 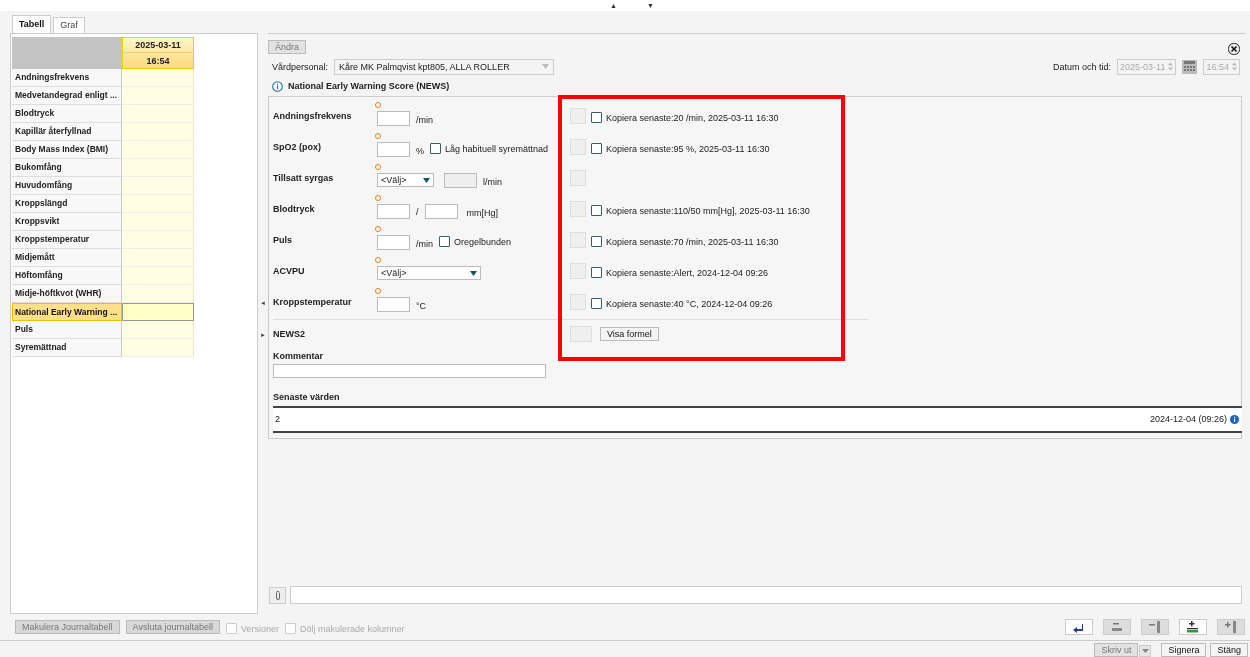 I want to click on header-time: 16:54, so click(x=158, y=60).